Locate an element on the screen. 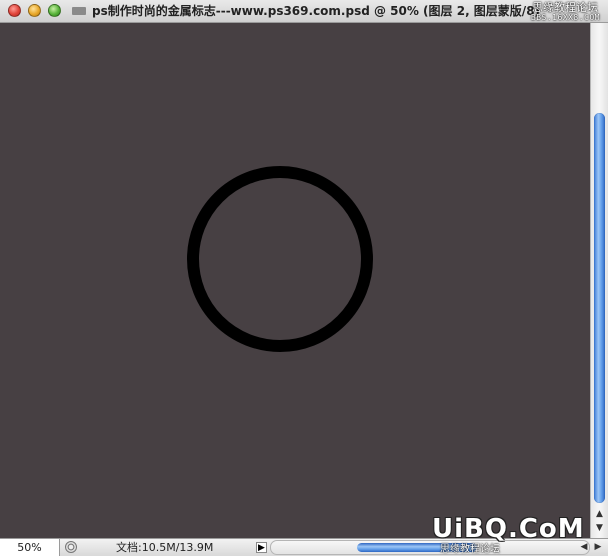 The width and height of the screenshot is (608, 556). status-menu-arrow-icon: ▶ is located at coordinates (261, 547).